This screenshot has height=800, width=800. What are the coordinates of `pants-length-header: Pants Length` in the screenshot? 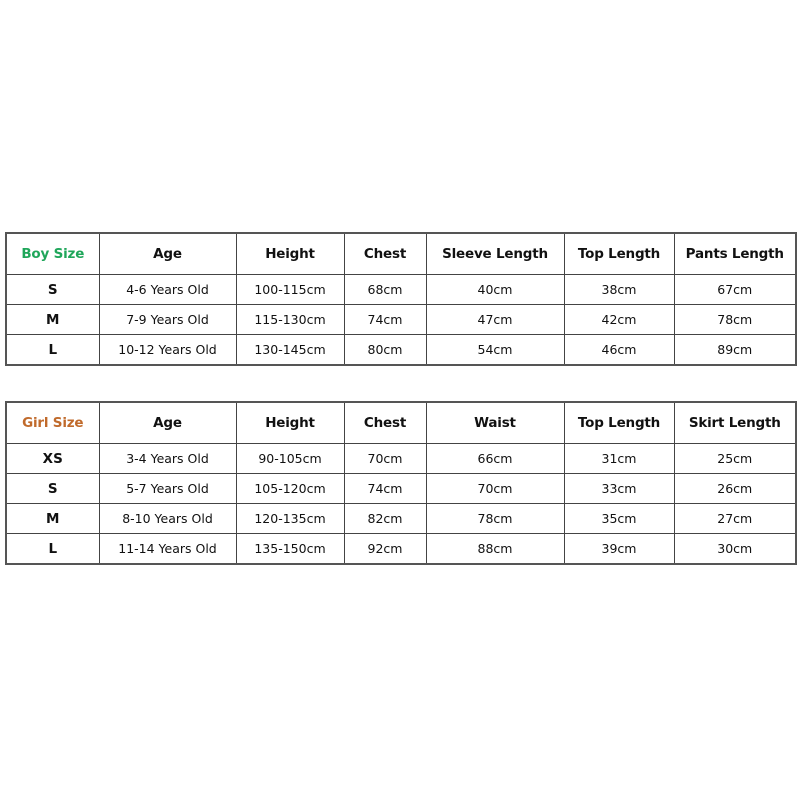 It's located at (735, 253).